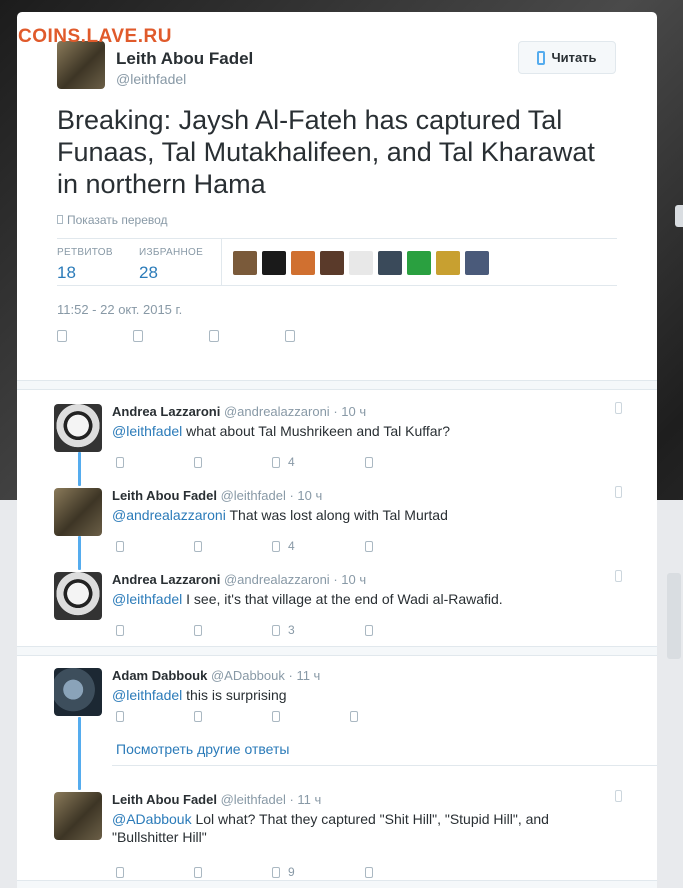 This screenshot has height=888, width=683. Describe the element at coordinates (60, 219) in the screenshot. I see `globe-icon` at that location.